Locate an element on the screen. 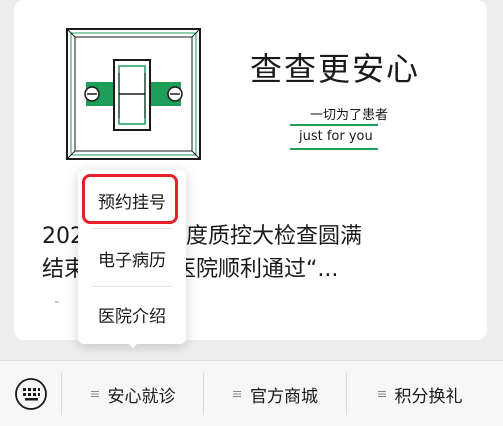 The image size is (503, 426). slogan-chinese: 一切为了患者 is located at coordinates (349, 115).